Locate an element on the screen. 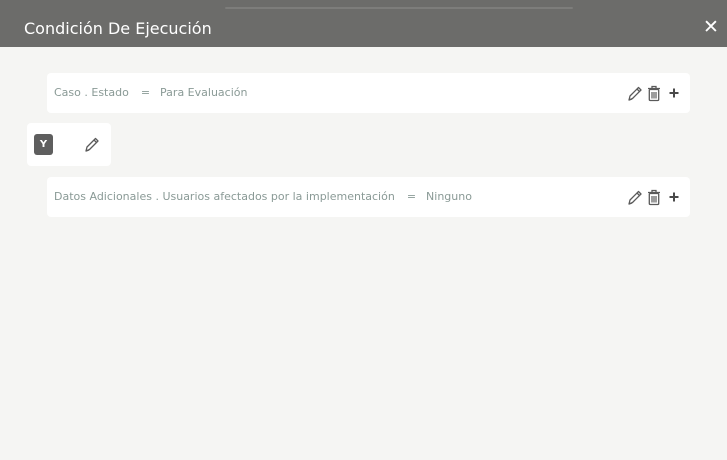  condition-expression: Caso . Estado = Para Evaluación is located at coordinates (150, 93).